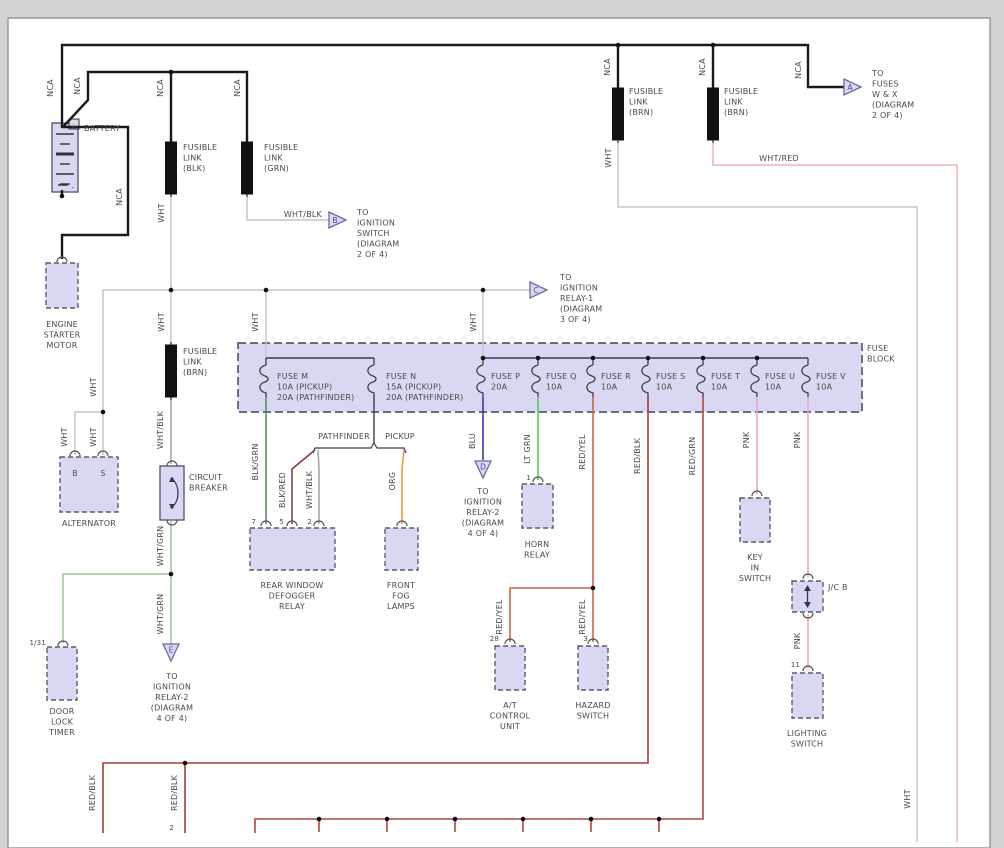 Image resolution: width=1004 pixels, height=848 pixels. Describe the element at coordinates (807, 739) in the screenshot. I see `label-lighting-switch: LIGHTING SWITCH` at that location.